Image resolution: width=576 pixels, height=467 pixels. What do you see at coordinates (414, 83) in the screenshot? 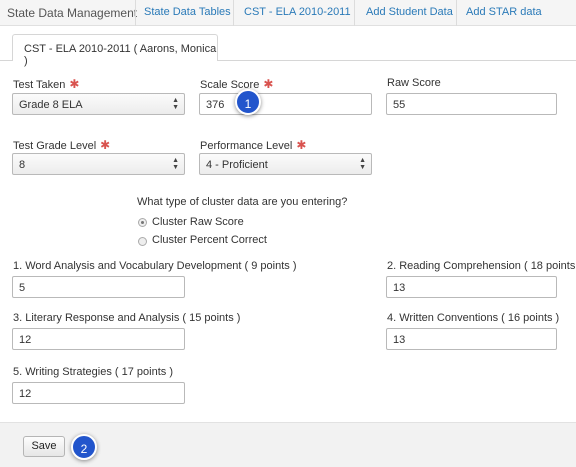
I see `raw-score-label: Raw Score` at bounding box center [414, 83].